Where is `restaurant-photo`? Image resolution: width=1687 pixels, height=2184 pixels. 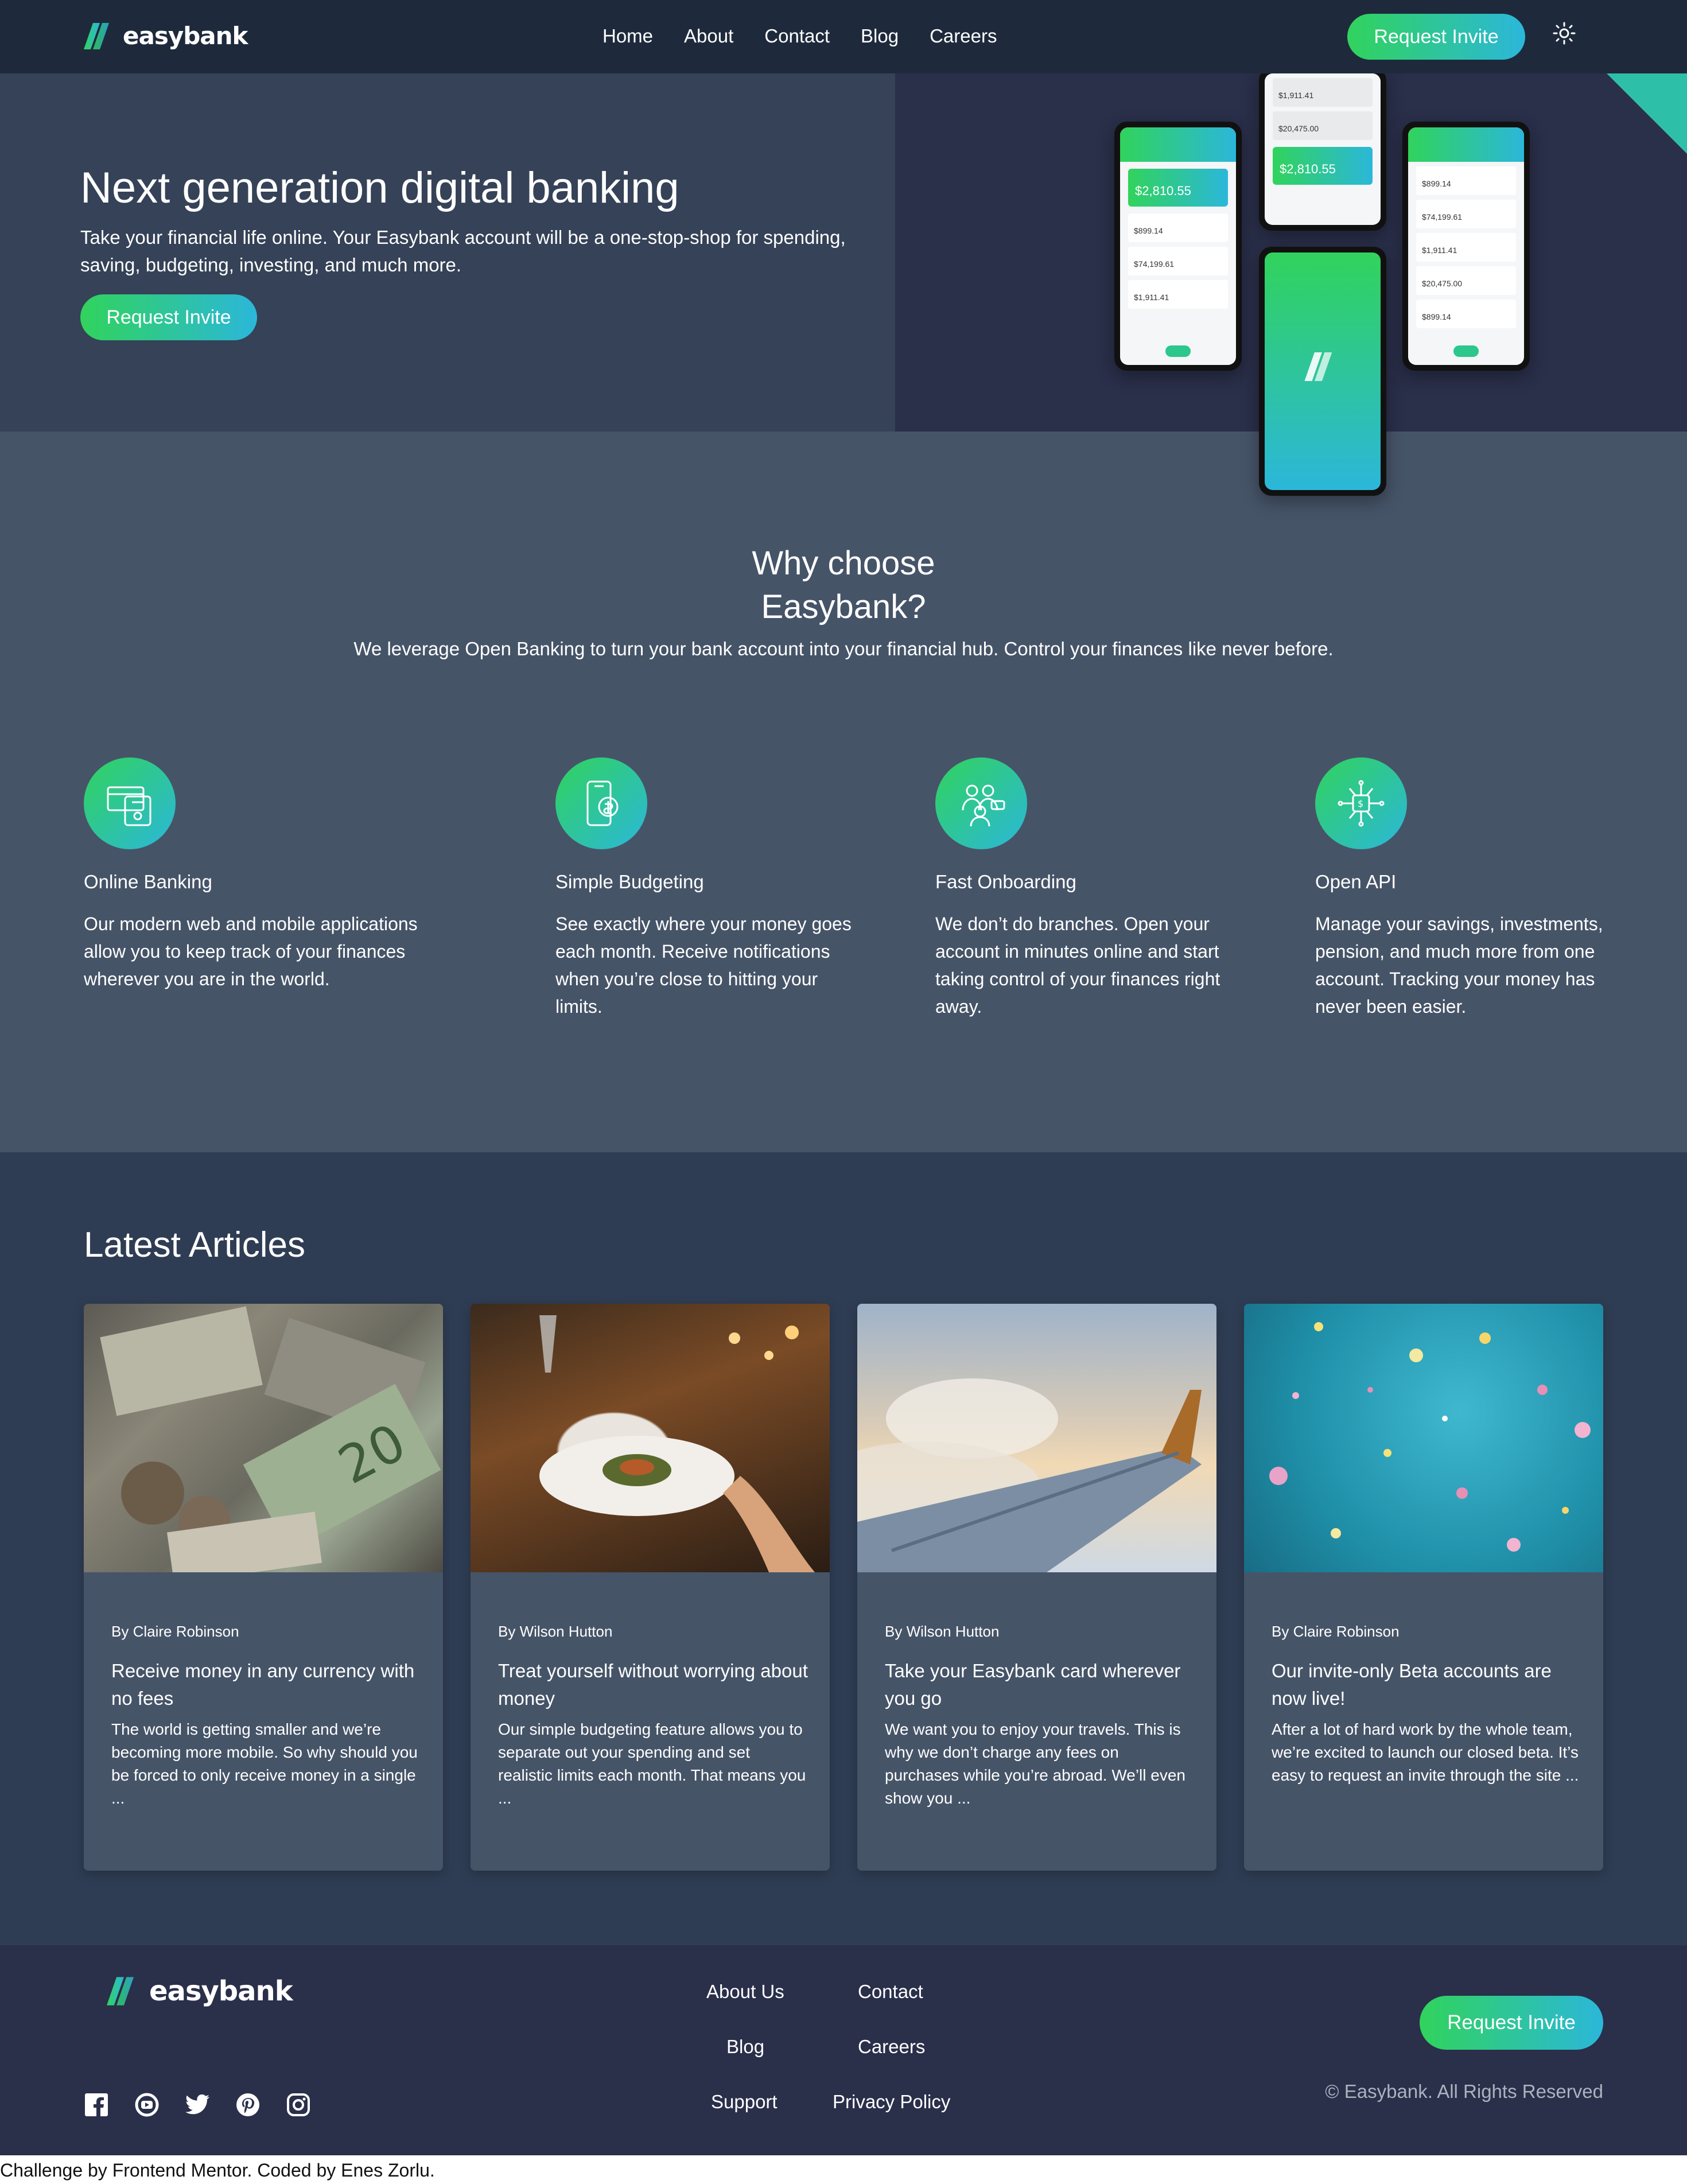
restaurant-photo is located at coordinates (650, 1438).